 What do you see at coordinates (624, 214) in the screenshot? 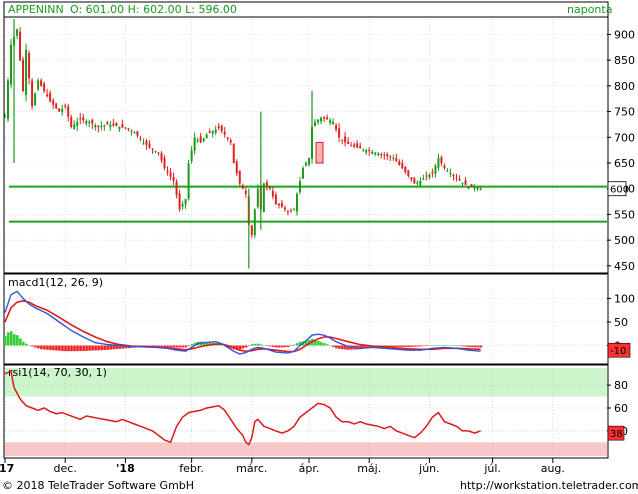
I see `price-tick-label: 550` at bounding box center [624, 214].